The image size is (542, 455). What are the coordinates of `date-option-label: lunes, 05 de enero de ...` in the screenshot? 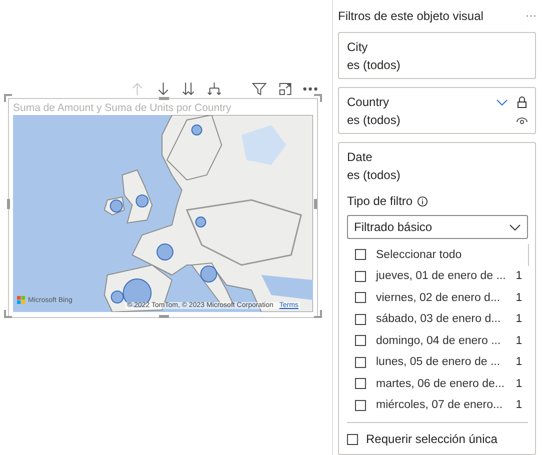 It's located at (439, 362).